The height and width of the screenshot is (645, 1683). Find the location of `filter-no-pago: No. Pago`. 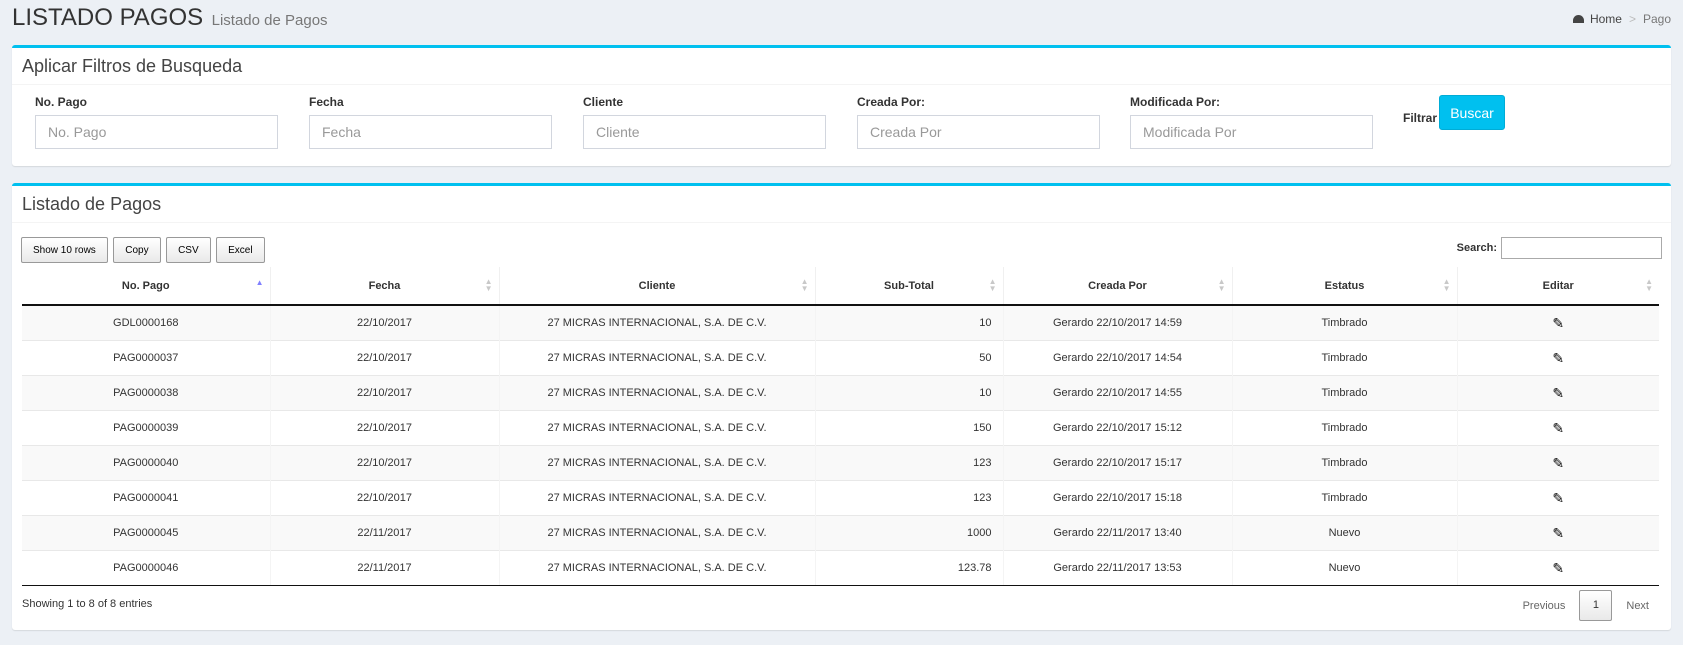

filter-no-pago: No. Pago is located at coordinates (156, 122).